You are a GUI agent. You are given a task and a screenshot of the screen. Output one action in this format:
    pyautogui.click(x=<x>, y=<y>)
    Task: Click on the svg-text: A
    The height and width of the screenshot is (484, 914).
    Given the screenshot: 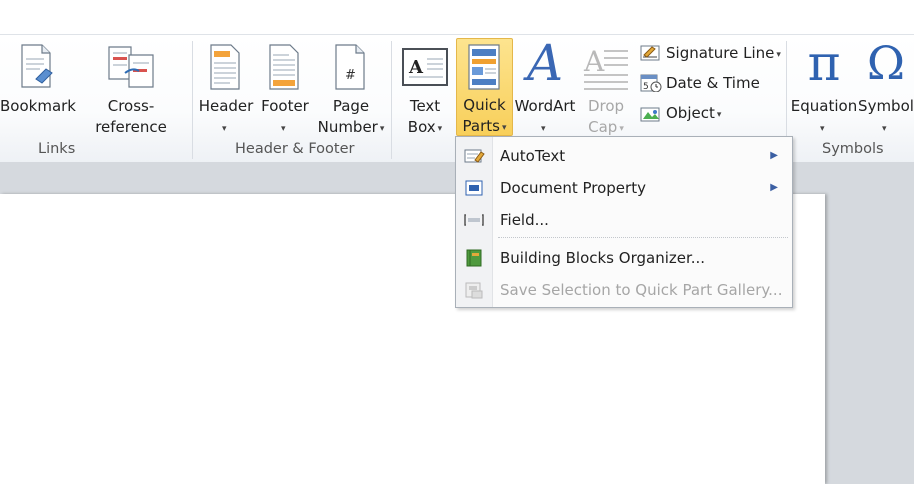 What is the action you would take?
    pyautogui.click(x=594, y=61)
    